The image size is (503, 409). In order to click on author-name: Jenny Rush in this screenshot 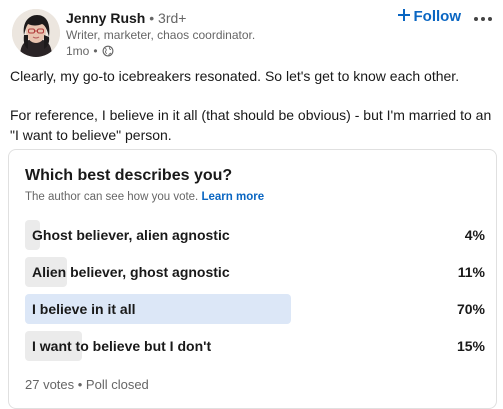, I will do `click(105, 18)`.